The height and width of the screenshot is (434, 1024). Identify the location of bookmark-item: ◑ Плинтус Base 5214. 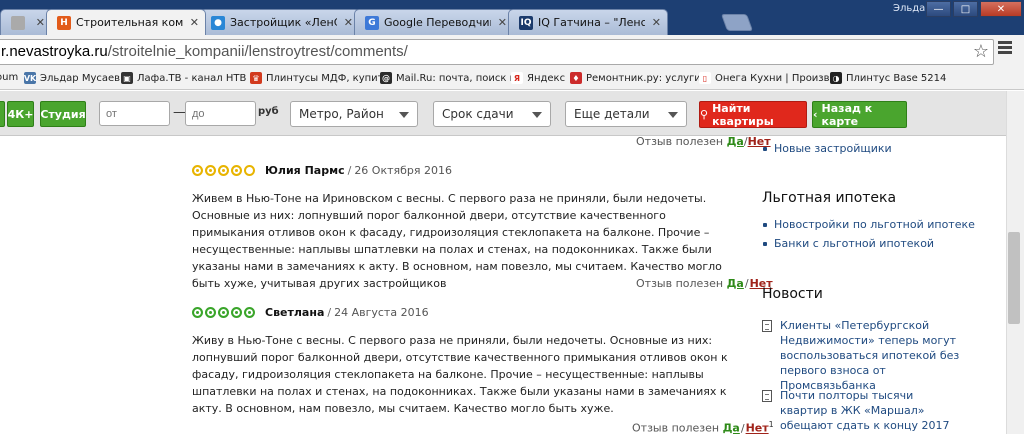
(888, 78).